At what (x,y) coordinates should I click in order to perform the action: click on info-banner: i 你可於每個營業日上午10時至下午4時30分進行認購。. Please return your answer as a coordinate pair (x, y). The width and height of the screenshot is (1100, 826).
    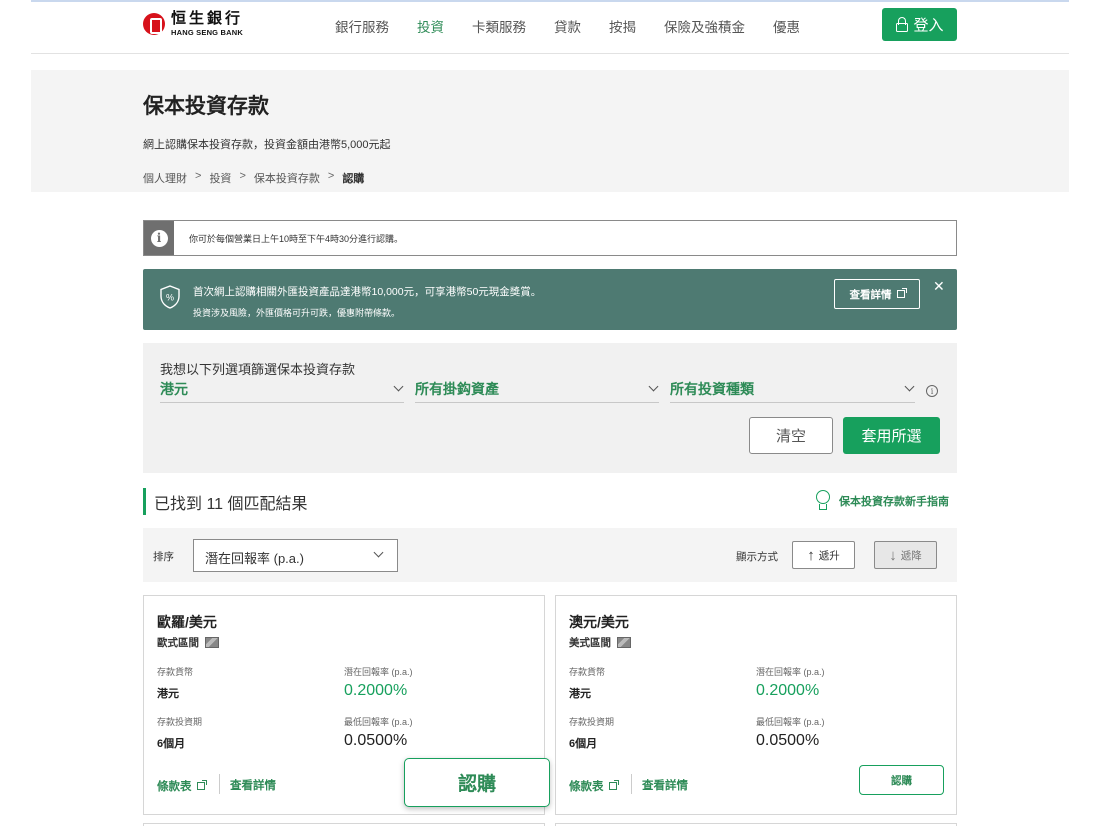
    Looking at the image, I should click on (550, 238).